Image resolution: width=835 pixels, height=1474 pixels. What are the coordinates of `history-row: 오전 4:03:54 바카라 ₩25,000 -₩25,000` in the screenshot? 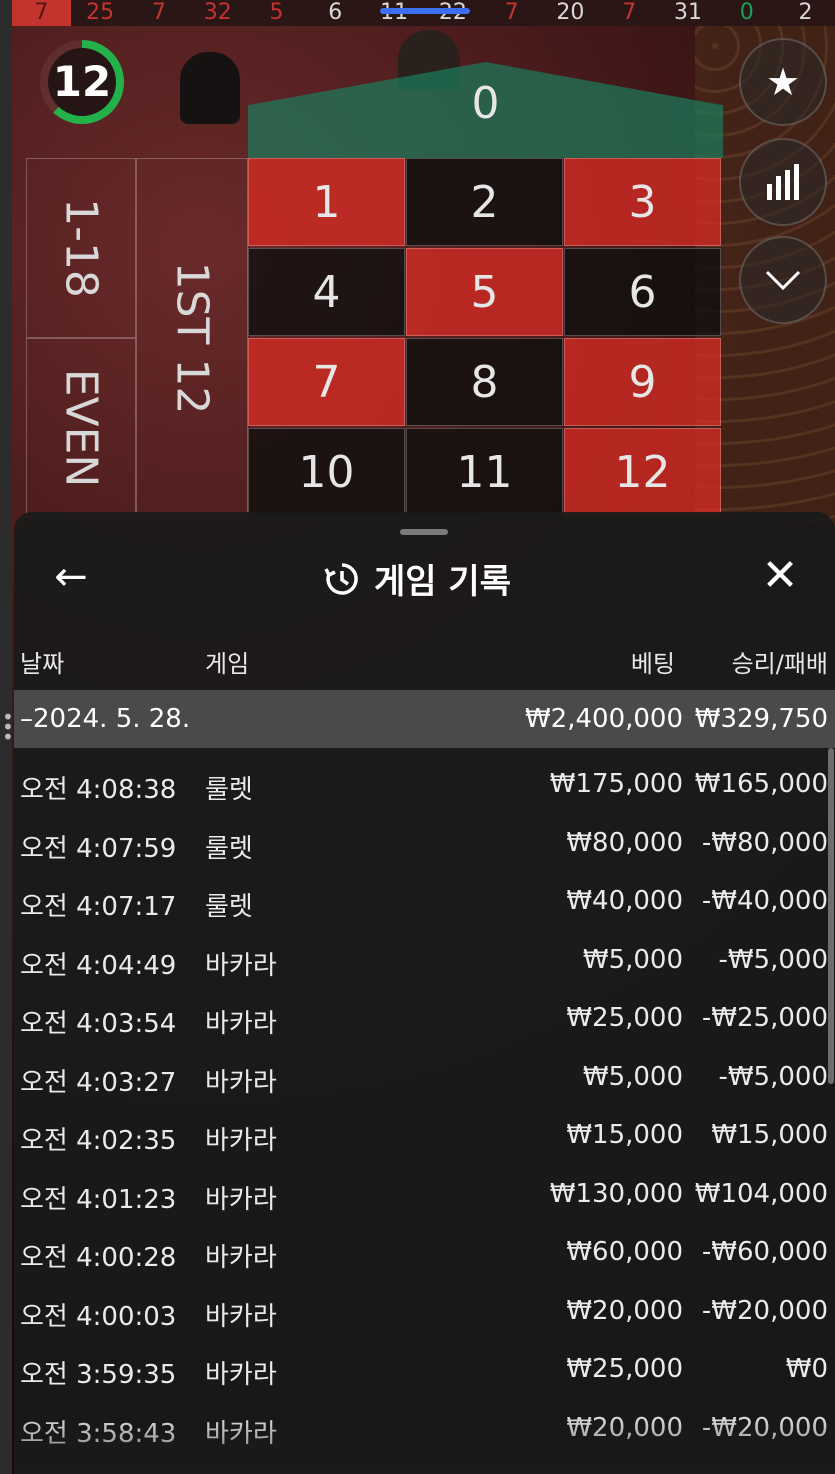 It's located at (417, 1018).